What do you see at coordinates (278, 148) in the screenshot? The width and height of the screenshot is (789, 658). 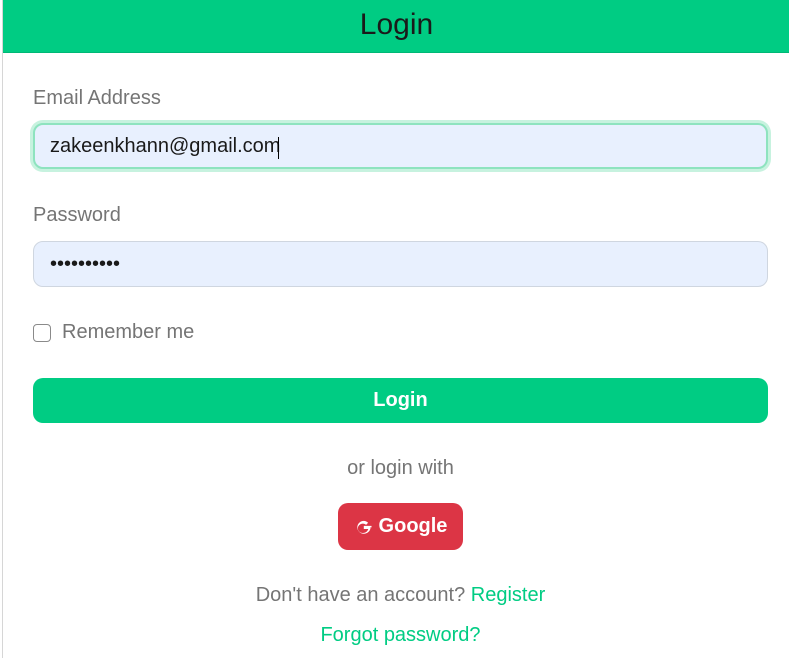 I see `text-caret` at bounding box center [278, 148].